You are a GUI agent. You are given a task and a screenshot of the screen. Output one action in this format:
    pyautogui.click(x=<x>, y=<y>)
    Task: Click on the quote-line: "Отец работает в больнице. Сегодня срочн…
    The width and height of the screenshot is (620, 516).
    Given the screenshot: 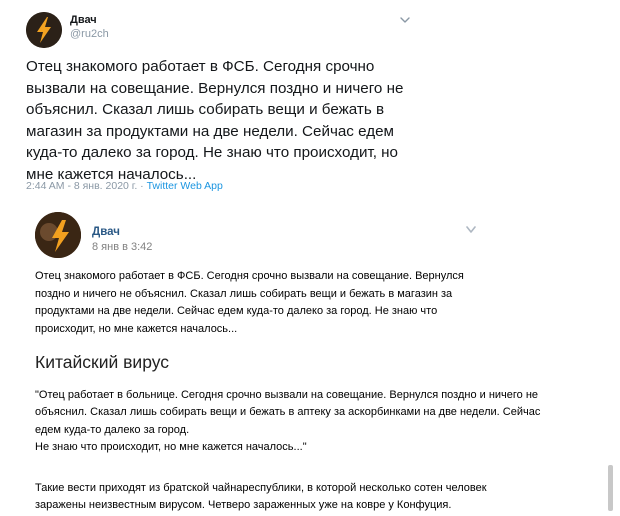 What is the action you would take?
    pyautogui.click(x=287, y=395)
    